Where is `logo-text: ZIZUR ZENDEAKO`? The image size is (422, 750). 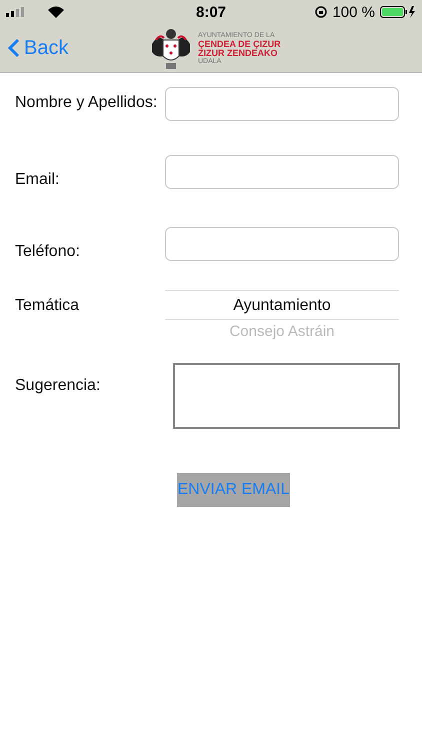
logo-text: ZIZUR ZENDEAKO is located at coordinates (238, 53).